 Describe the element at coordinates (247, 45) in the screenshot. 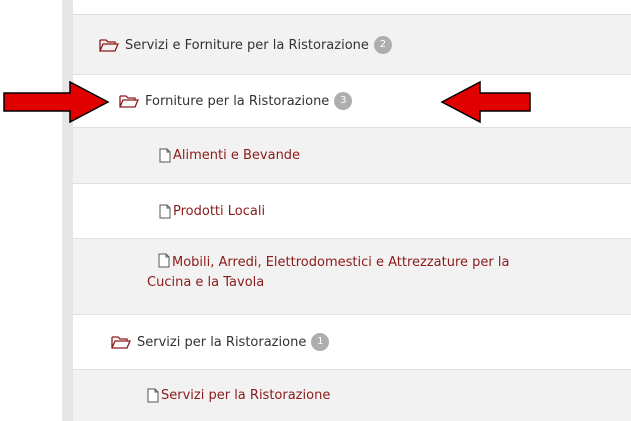

I see `tree-node-label: Servizi e Forniture per la Ristorazione` at that location.